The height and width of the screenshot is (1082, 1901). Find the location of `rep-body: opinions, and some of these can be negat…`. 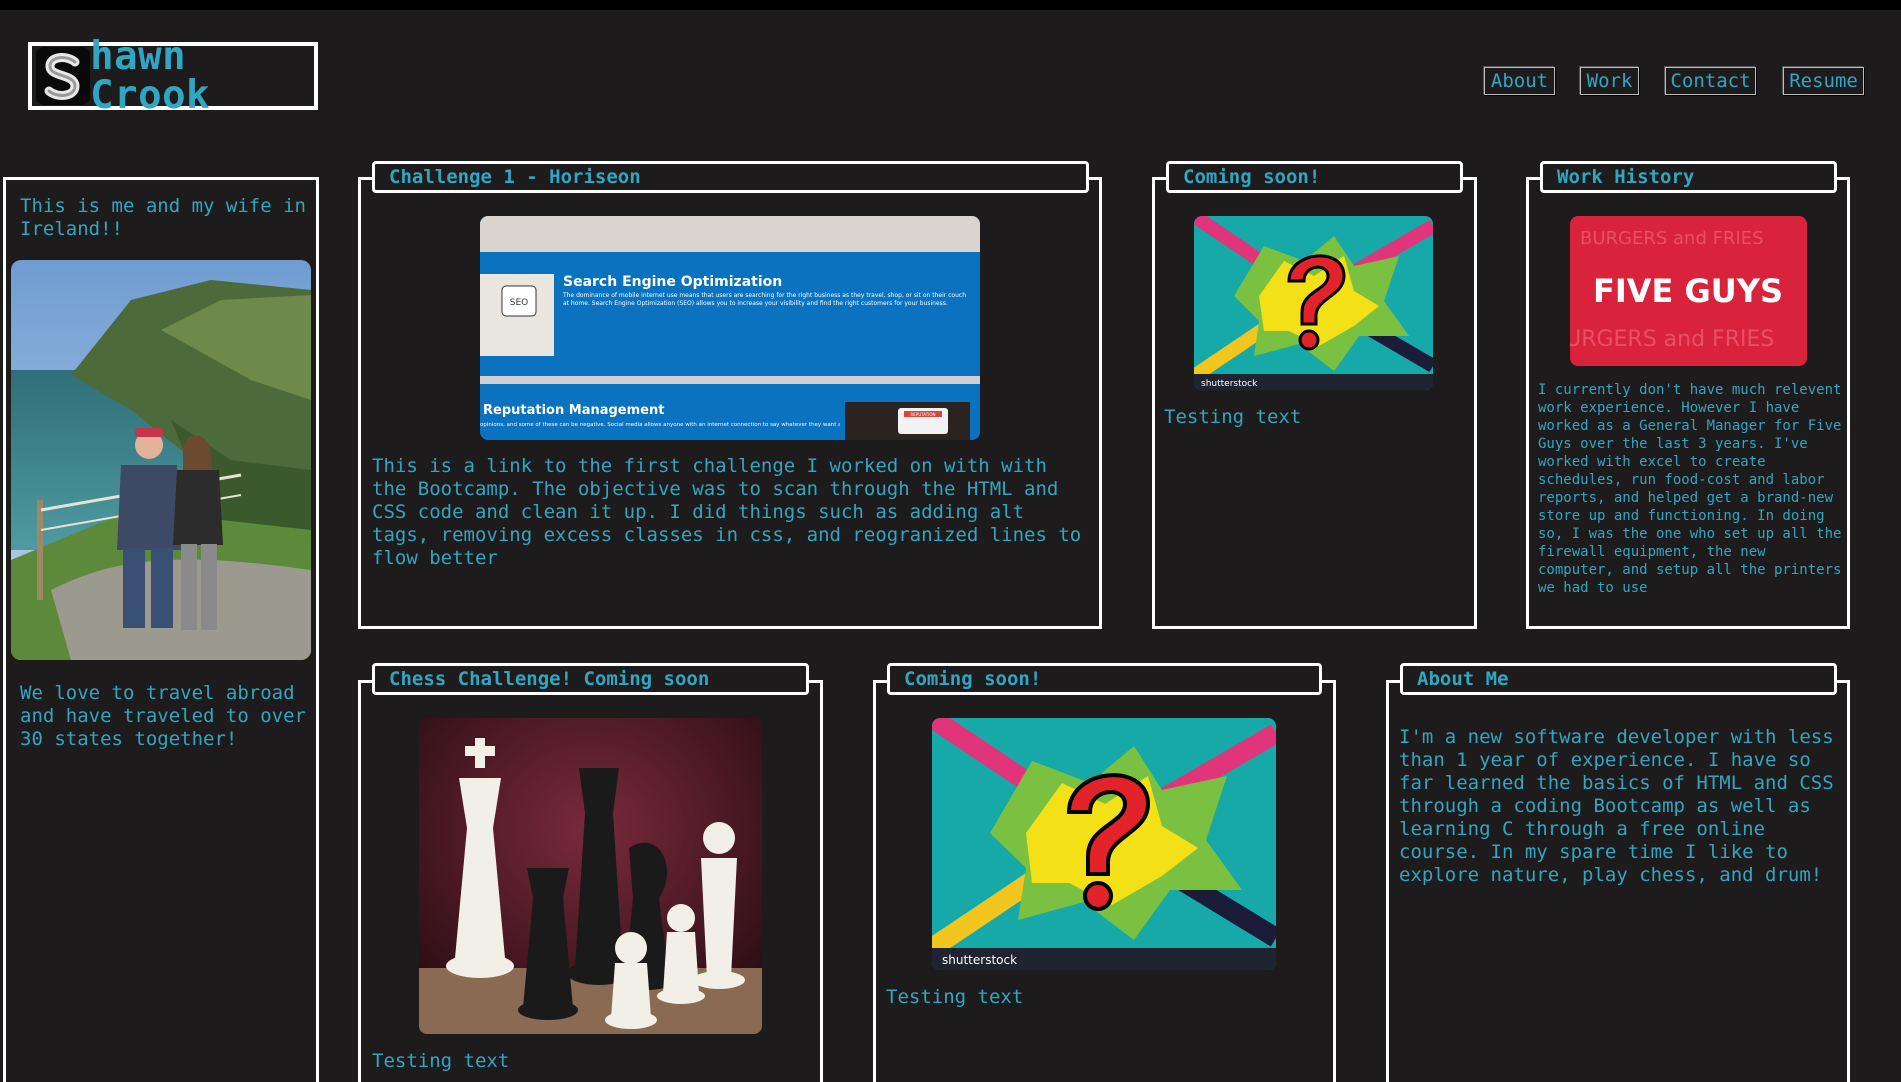

rep-body: opinions, and some of these can be negat… is located at coordinates (660, 425).